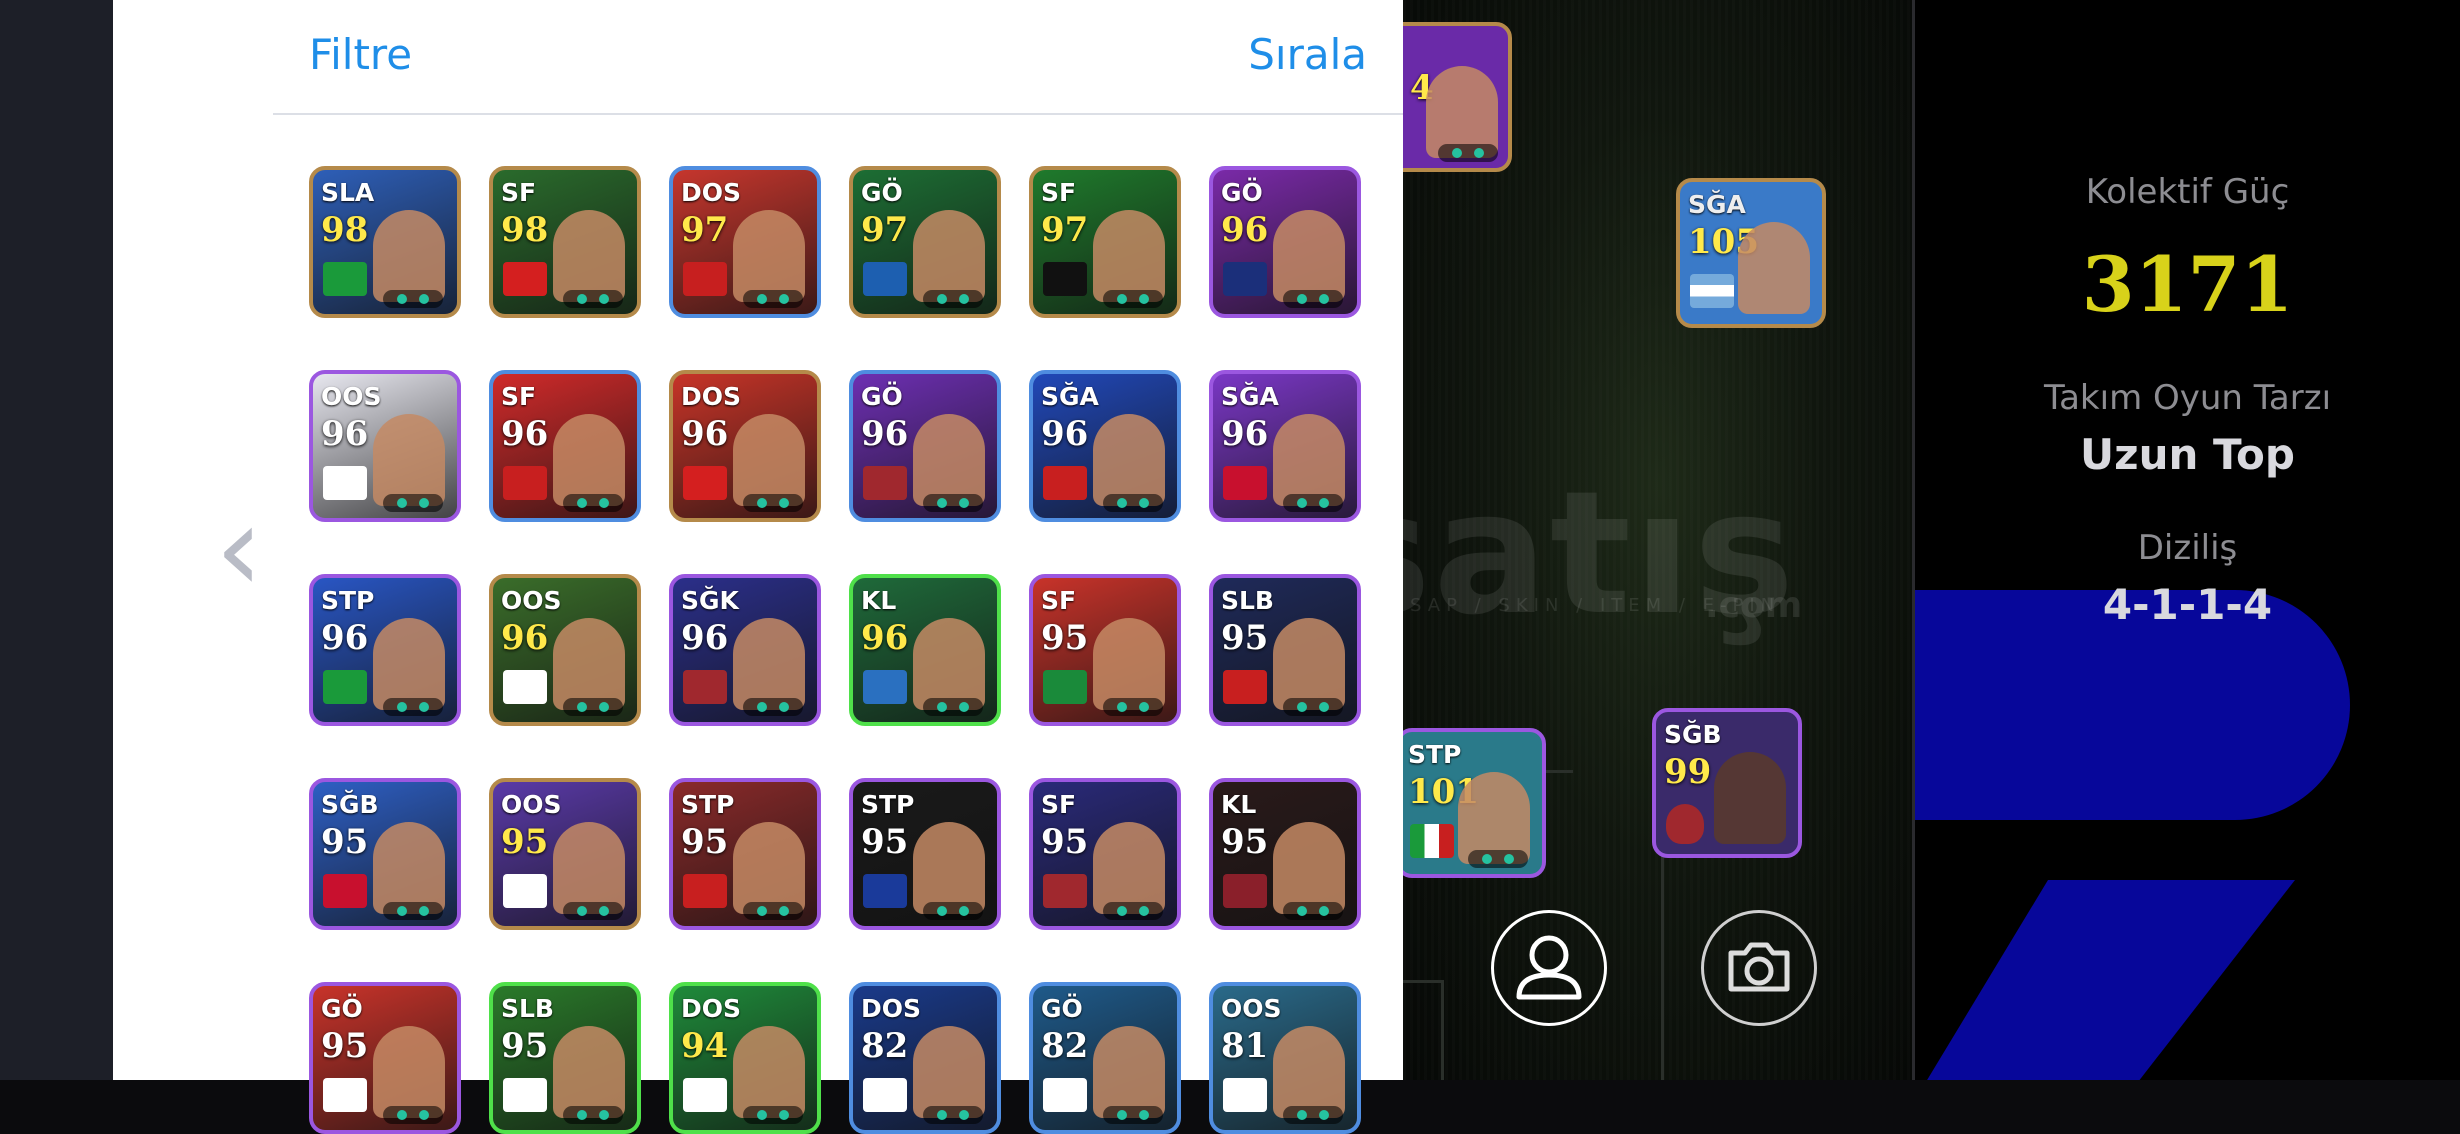 The image size is (2460, 1134). I want to click on player-card: SF 97, so click(1105, 242).